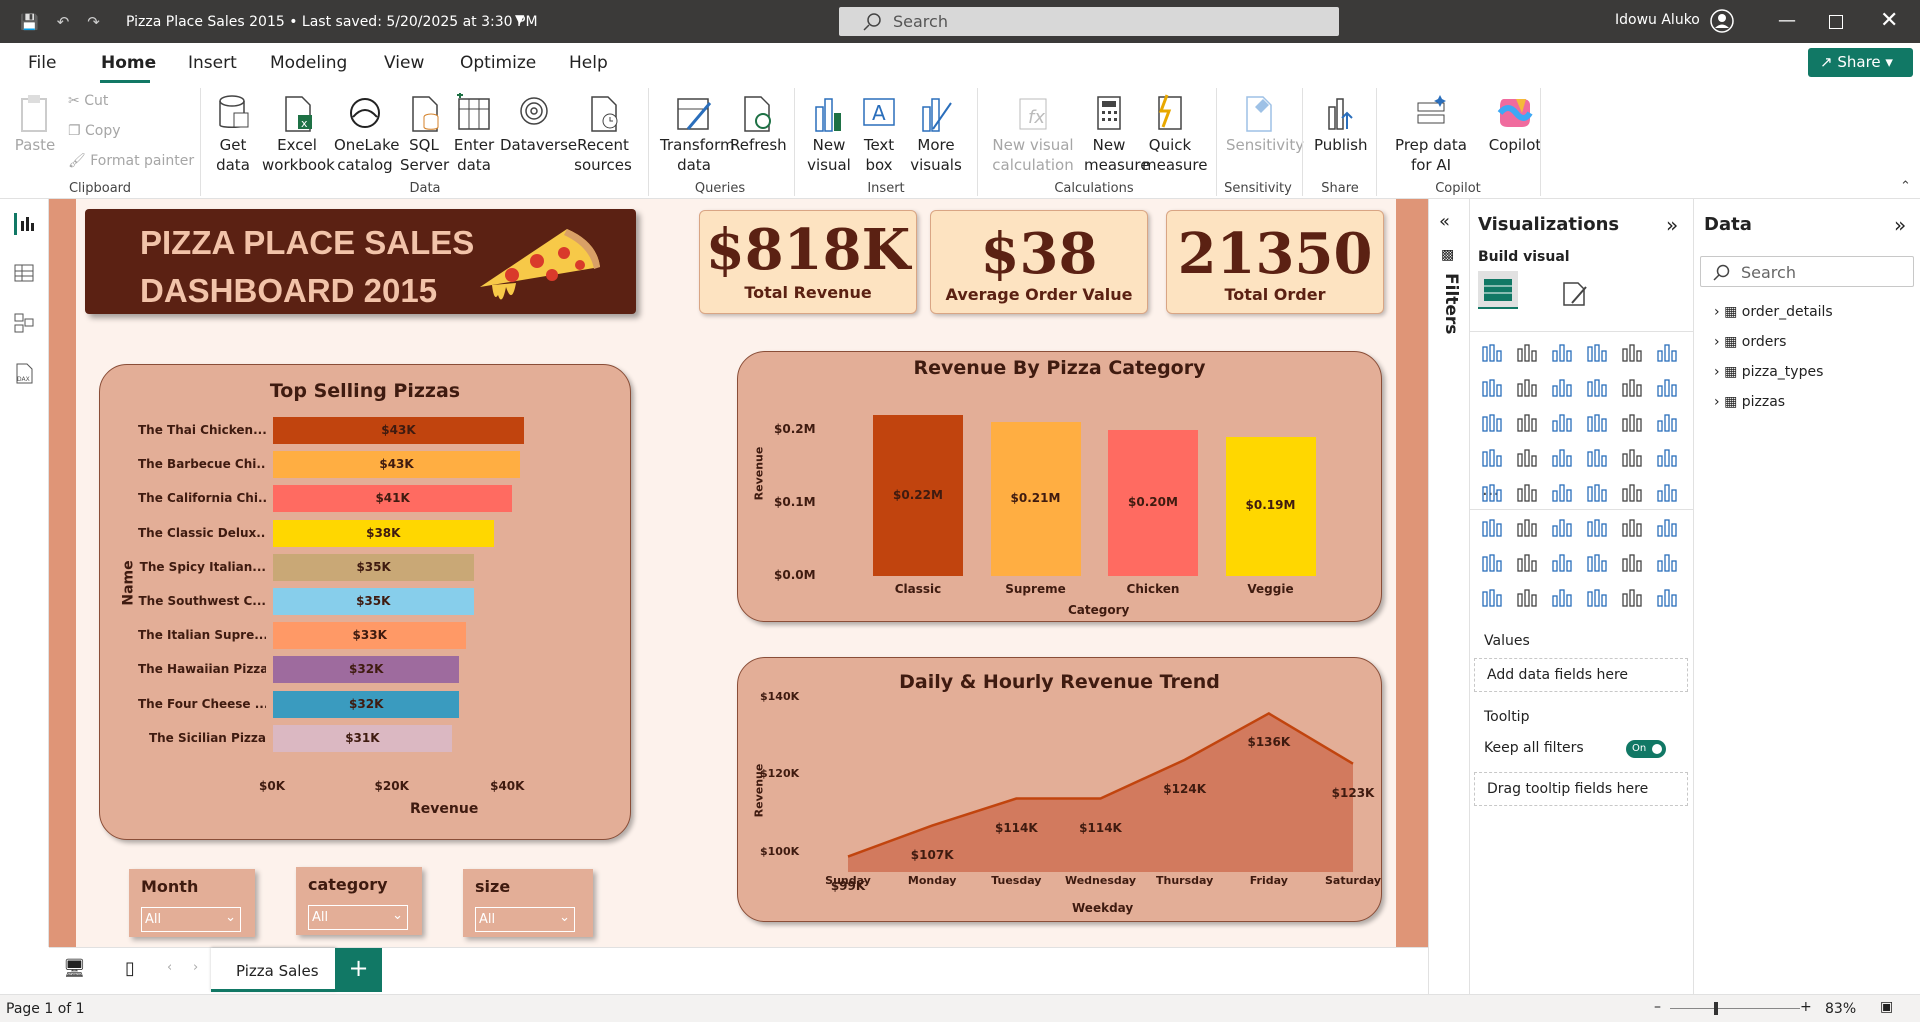 This screenshot has width=1920, height=1022. Describe the element at coordinates (191, 919) in the screenshot. I see `month-dropdown: All ⌄` at that location.